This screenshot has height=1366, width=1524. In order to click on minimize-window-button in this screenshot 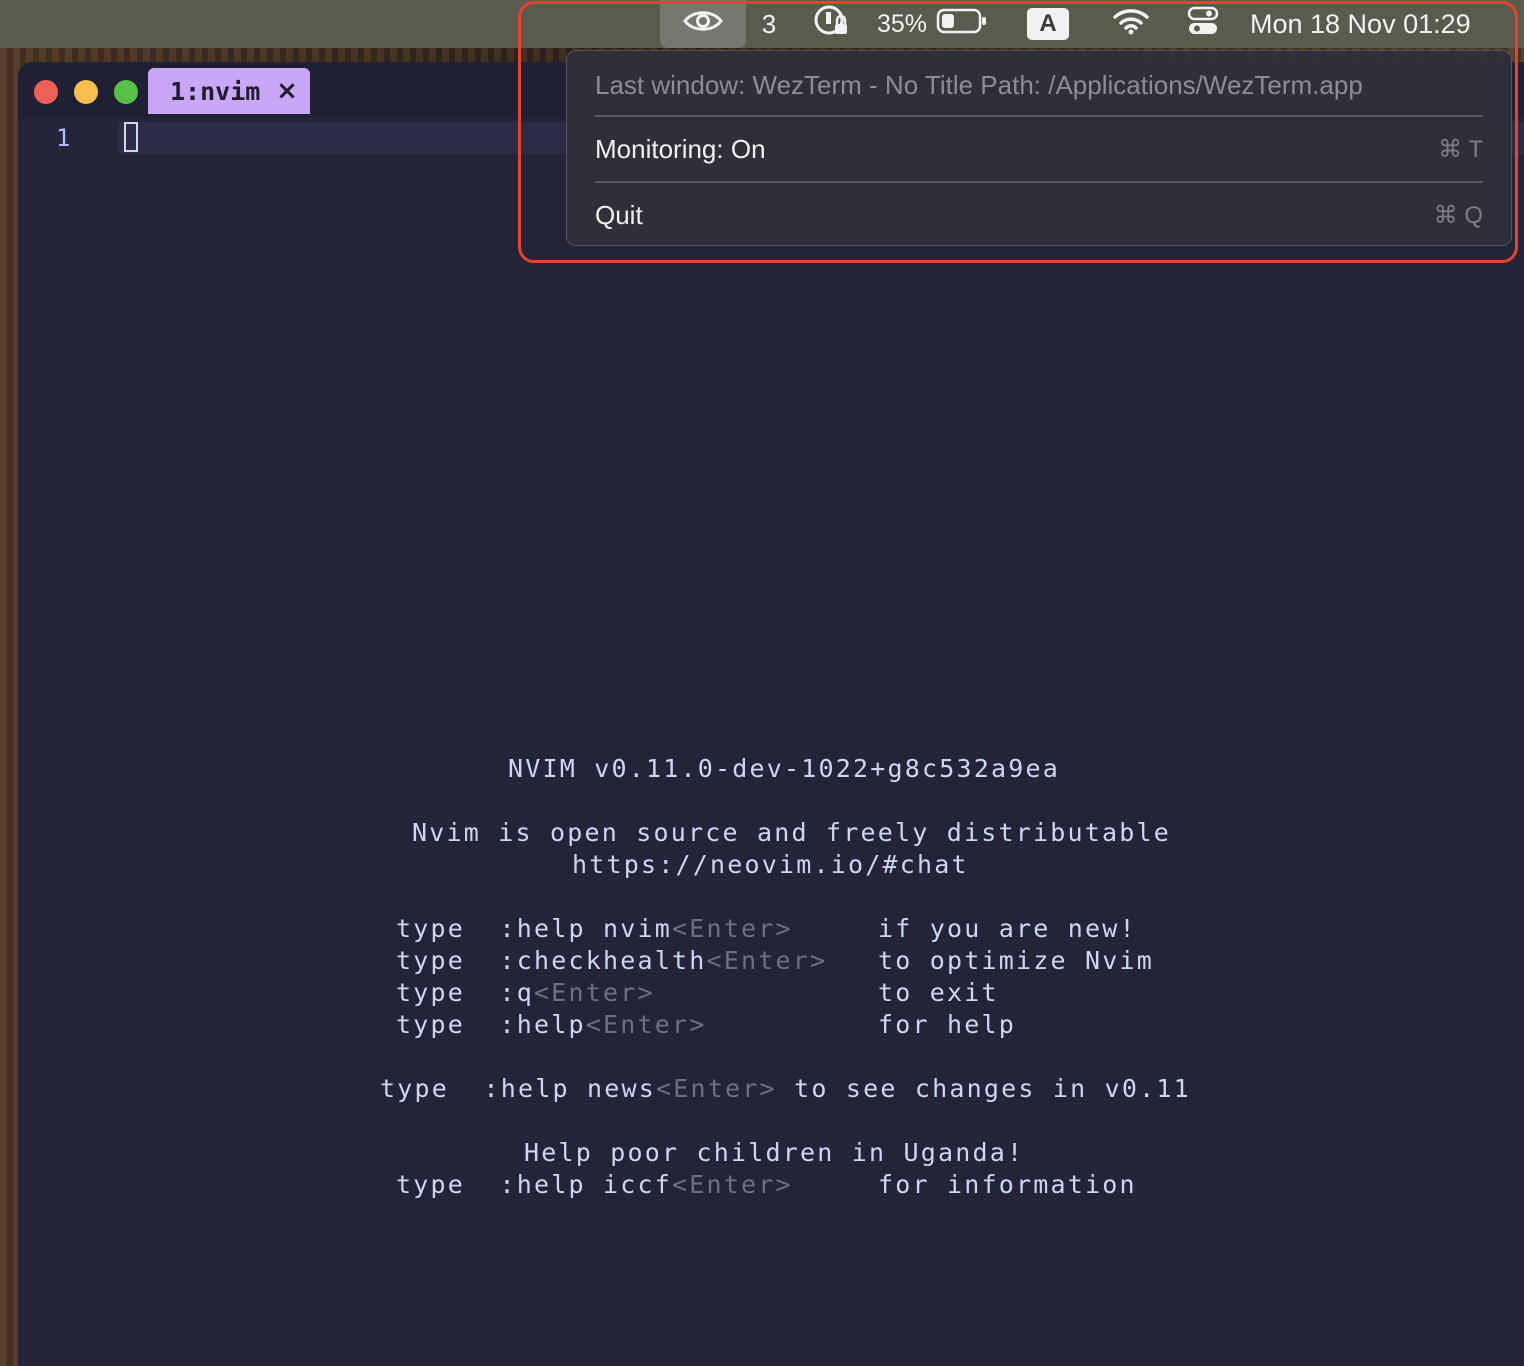, I will do `click(86, 92)`.